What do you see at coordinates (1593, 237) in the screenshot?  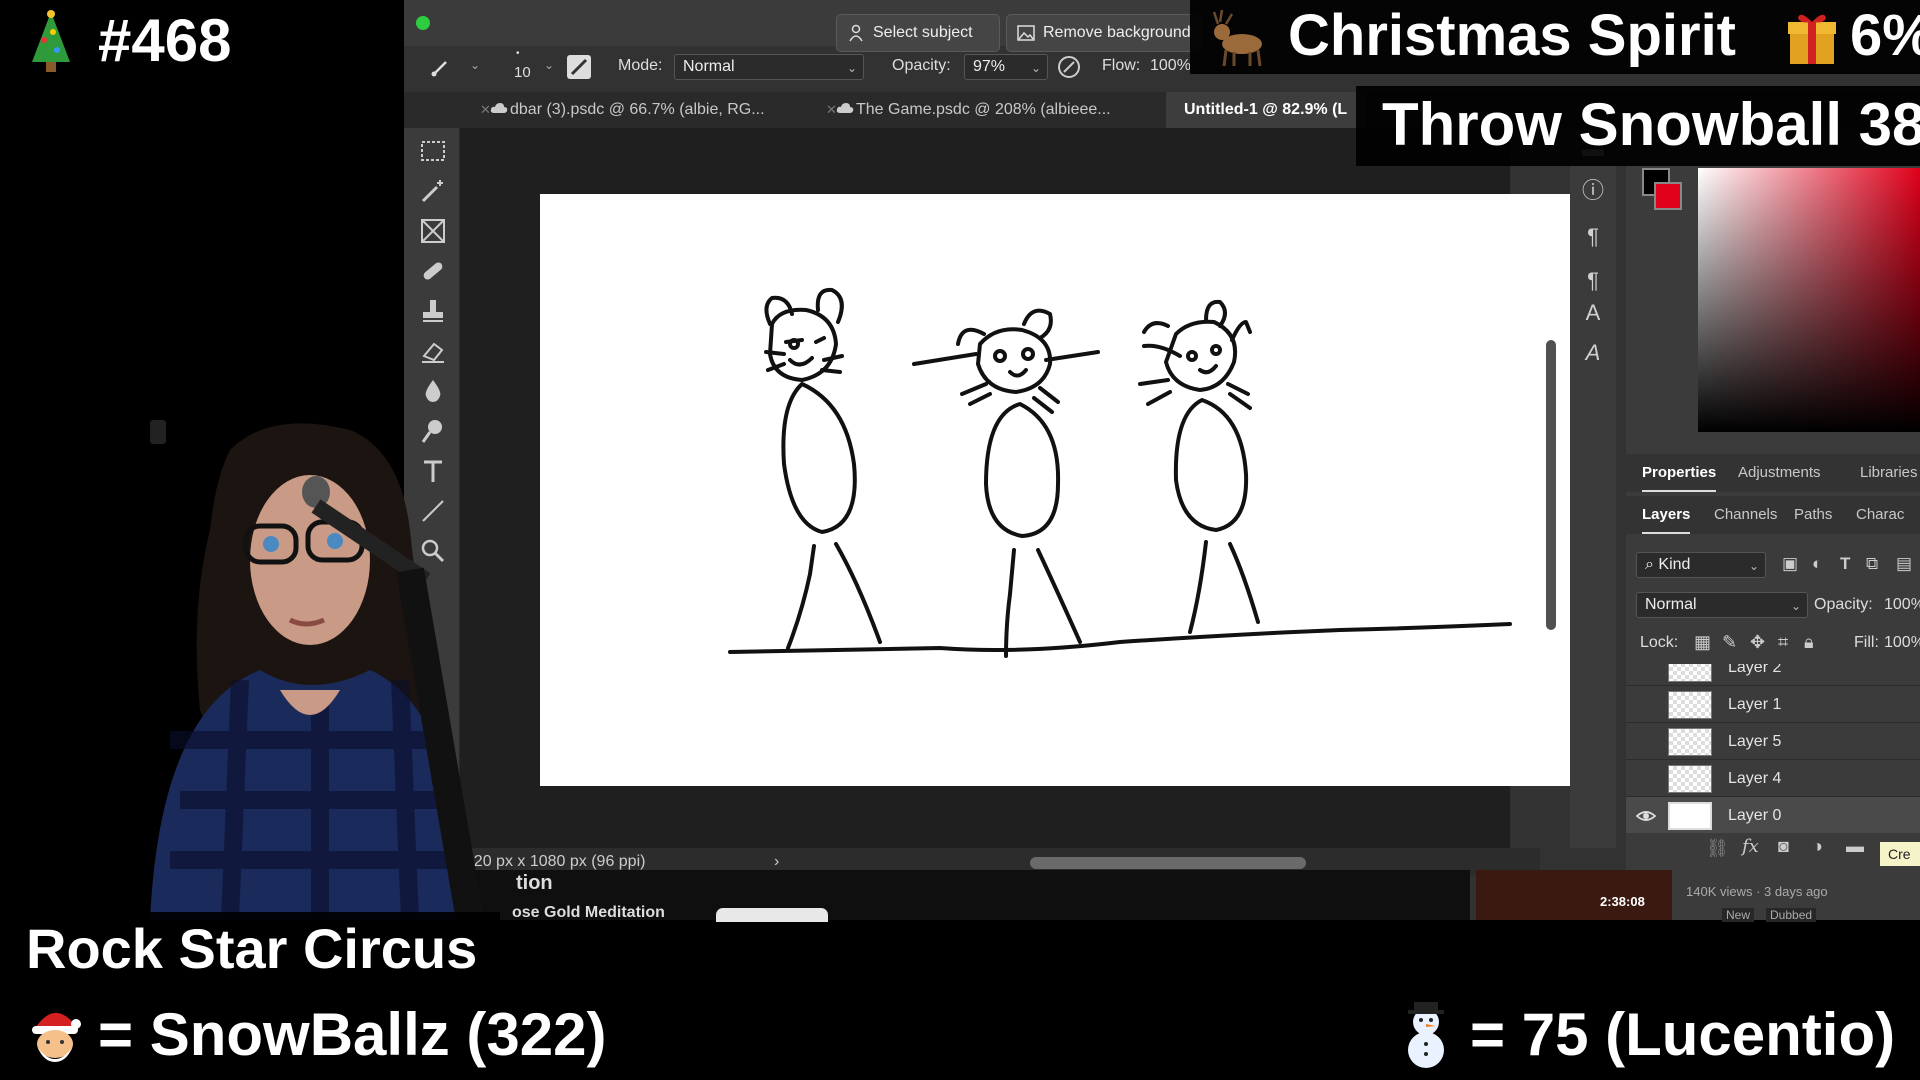 I see `paragraph-icon: ¶` at bounding box center [1593, 237].